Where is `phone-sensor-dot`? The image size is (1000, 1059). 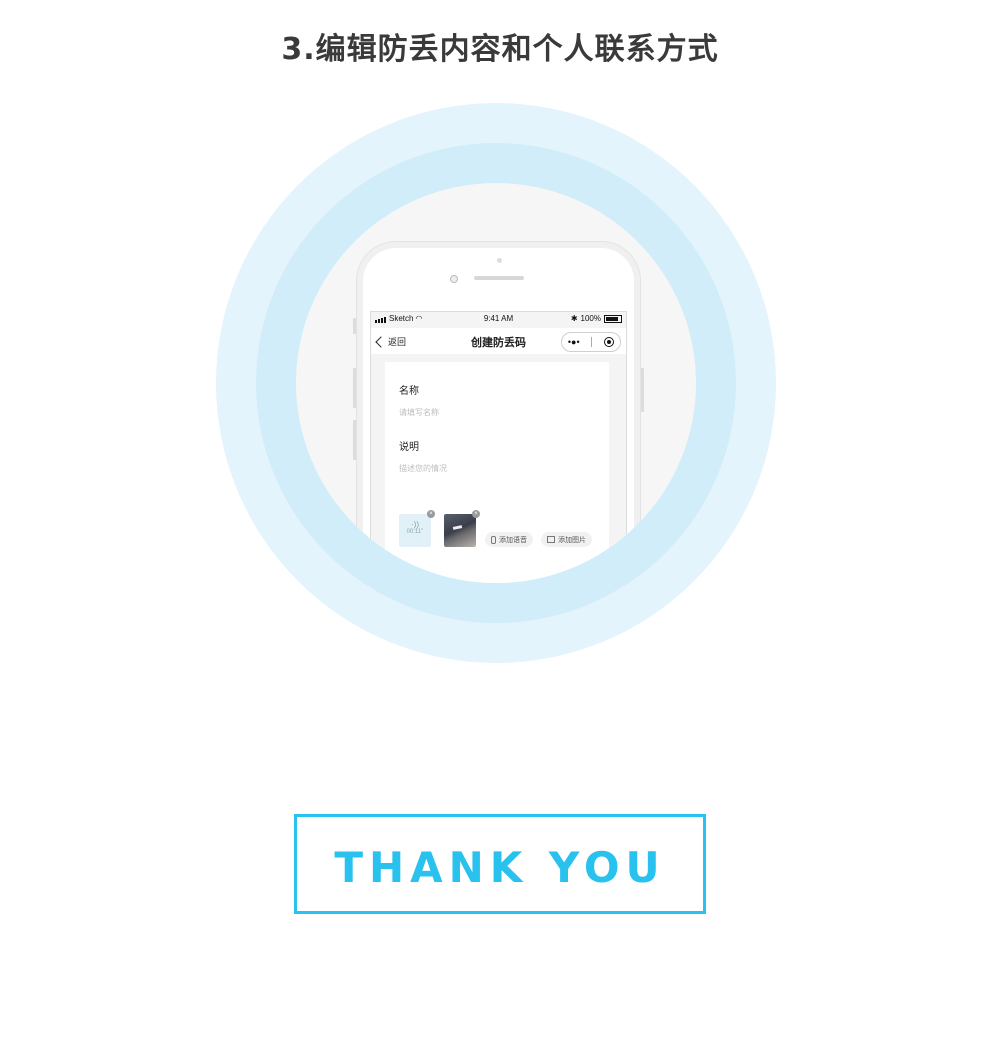 phone-sensor-dot is located at coordinates (499, 260).